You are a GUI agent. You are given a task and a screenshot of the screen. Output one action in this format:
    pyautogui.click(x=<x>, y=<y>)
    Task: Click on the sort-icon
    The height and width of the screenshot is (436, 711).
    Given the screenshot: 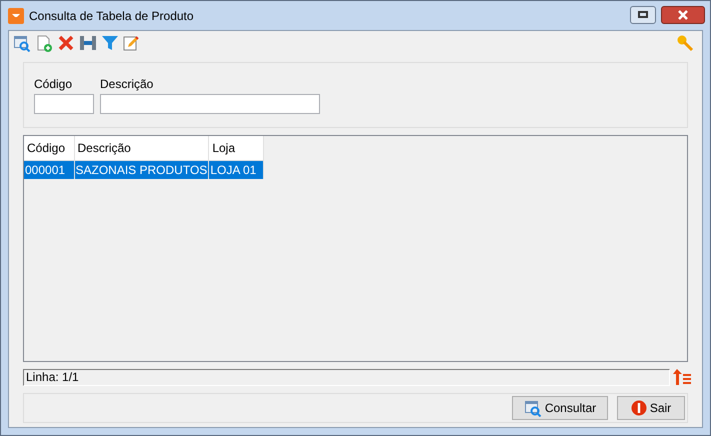 What is the action you would take?
    pyautogui.click(x=682, y=377)
    